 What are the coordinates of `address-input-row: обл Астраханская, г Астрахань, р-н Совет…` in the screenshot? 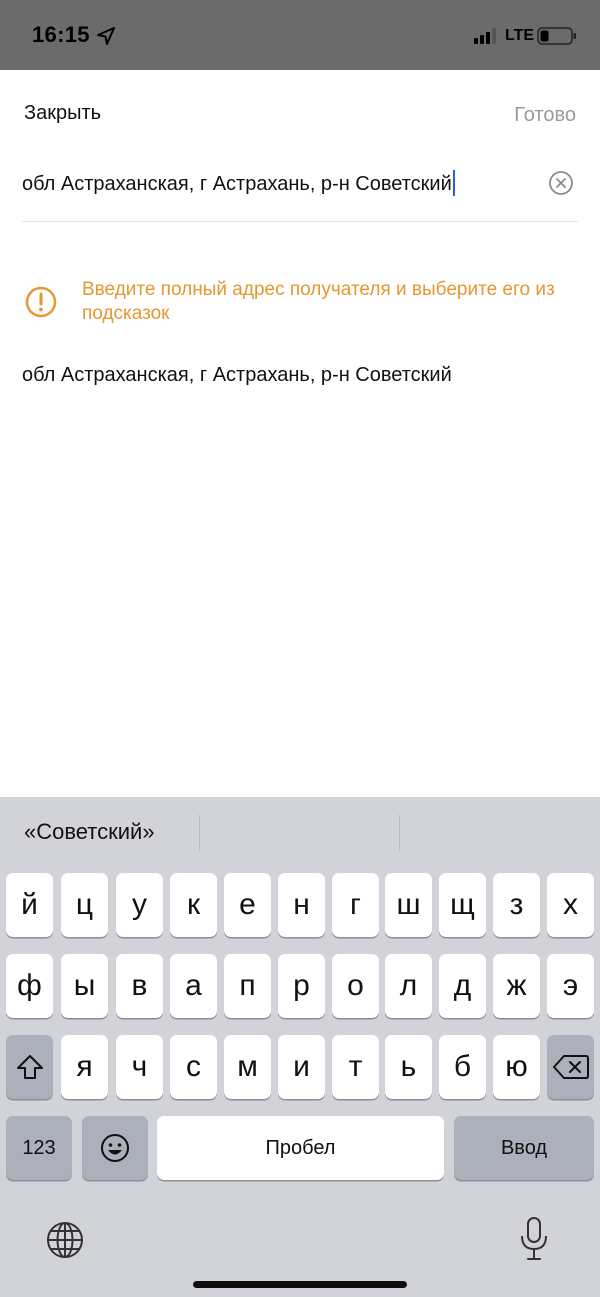 It's located at (300, 191).